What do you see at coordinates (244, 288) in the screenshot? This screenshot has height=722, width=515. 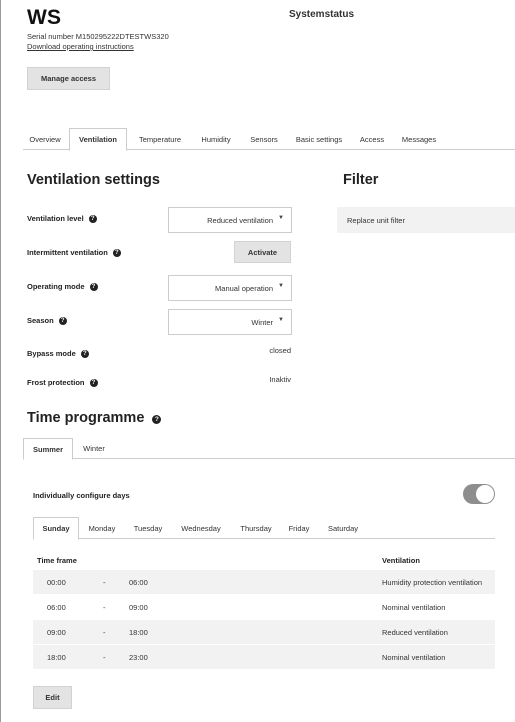 I see `operating-mode-value: Manual operation` at bounding box center [244, 288].